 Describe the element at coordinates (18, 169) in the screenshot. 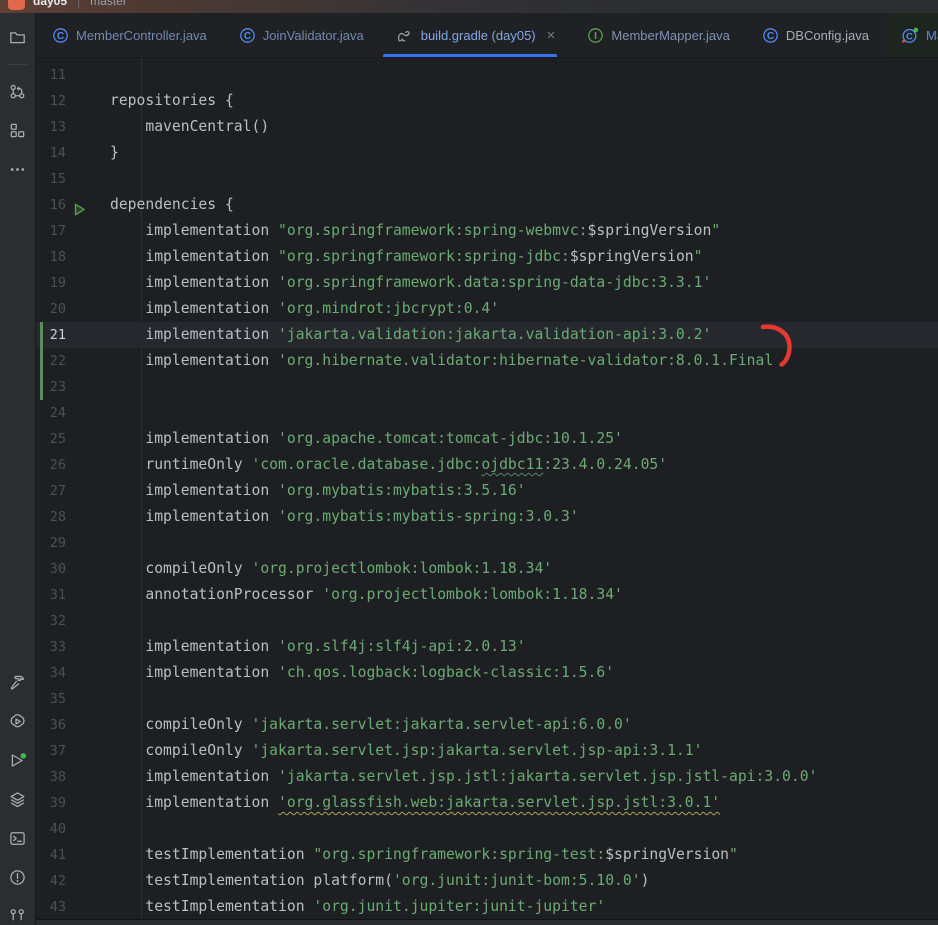

I see `more-tools-icon` at that location.